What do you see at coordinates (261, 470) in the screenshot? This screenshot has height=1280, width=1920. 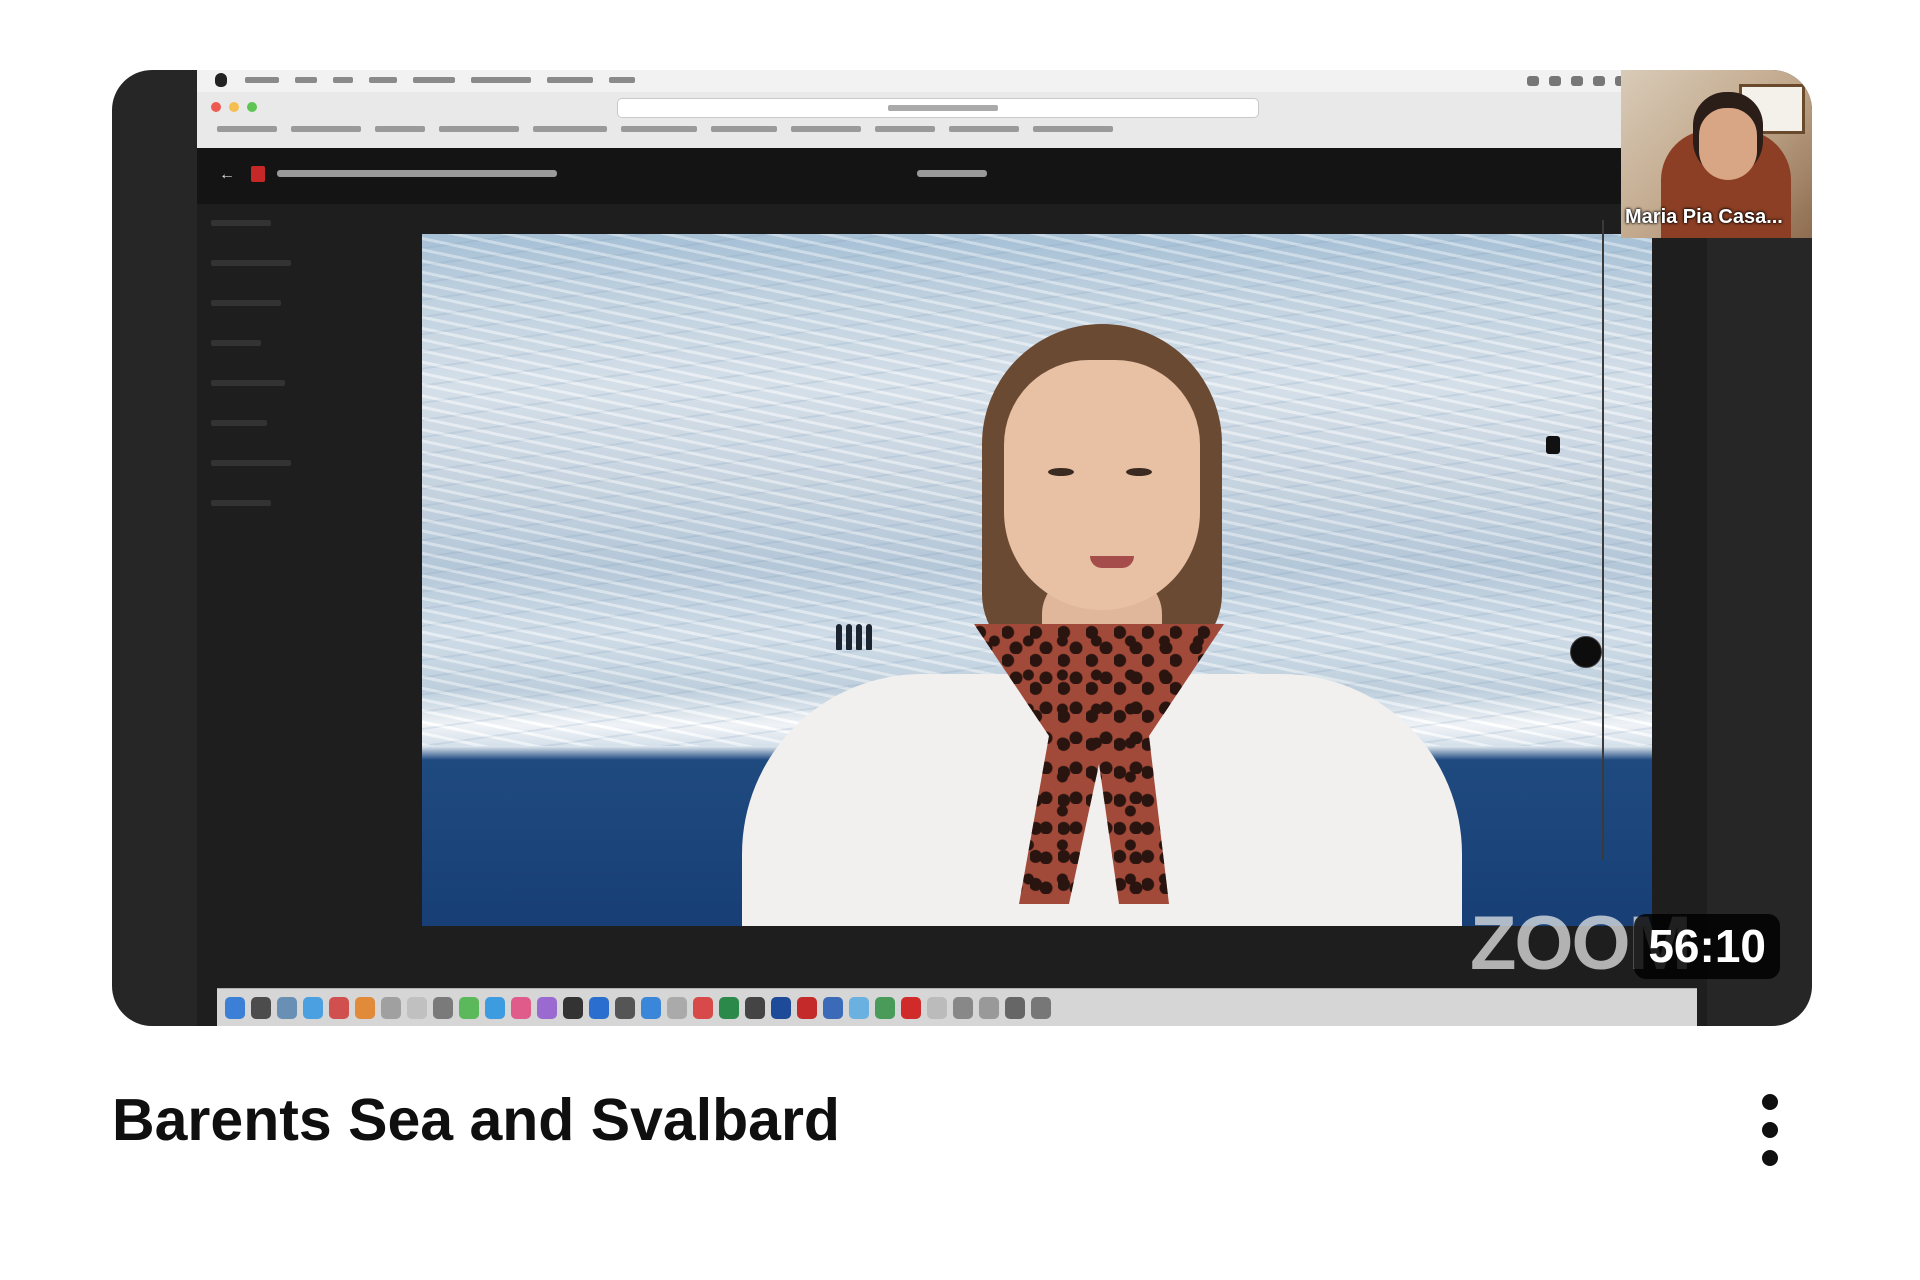 I see `side-panel` at bounding box center [261, 470].